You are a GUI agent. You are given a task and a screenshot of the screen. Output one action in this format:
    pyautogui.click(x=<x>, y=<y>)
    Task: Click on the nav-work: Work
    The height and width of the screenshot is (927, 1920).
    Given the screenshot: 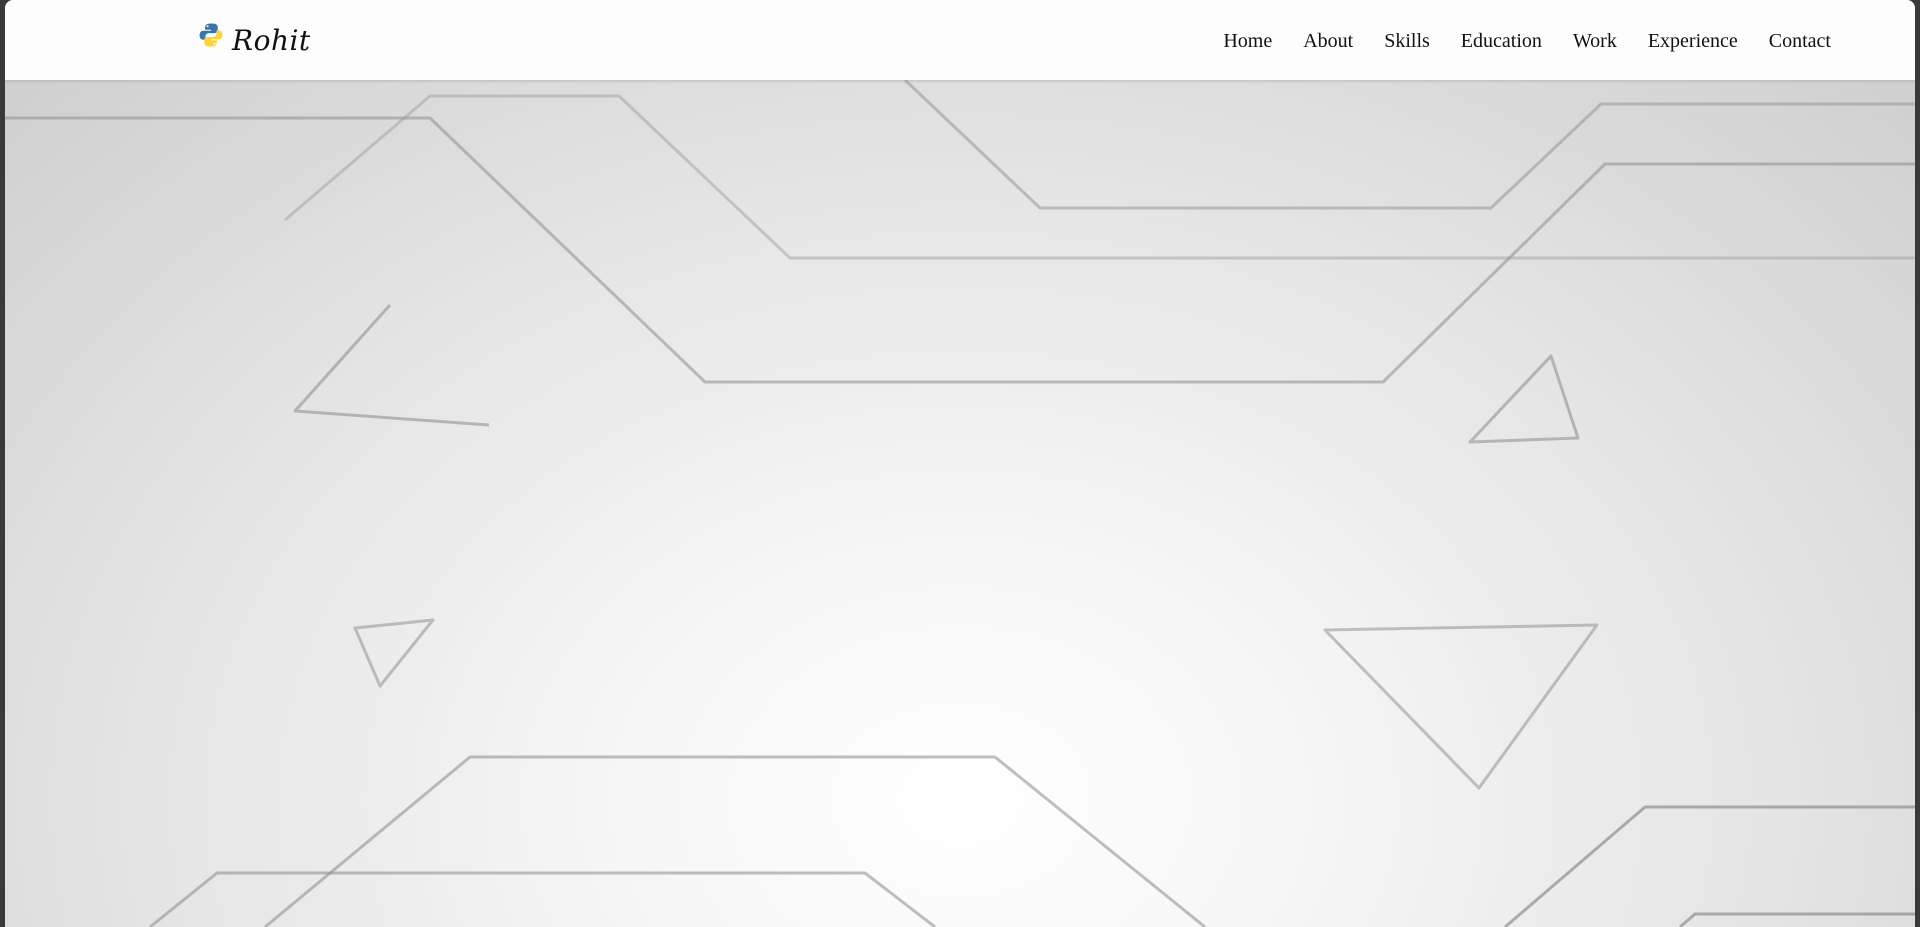 What is the action you would take?
    pyautogui.click(x=1595, y=41)
    